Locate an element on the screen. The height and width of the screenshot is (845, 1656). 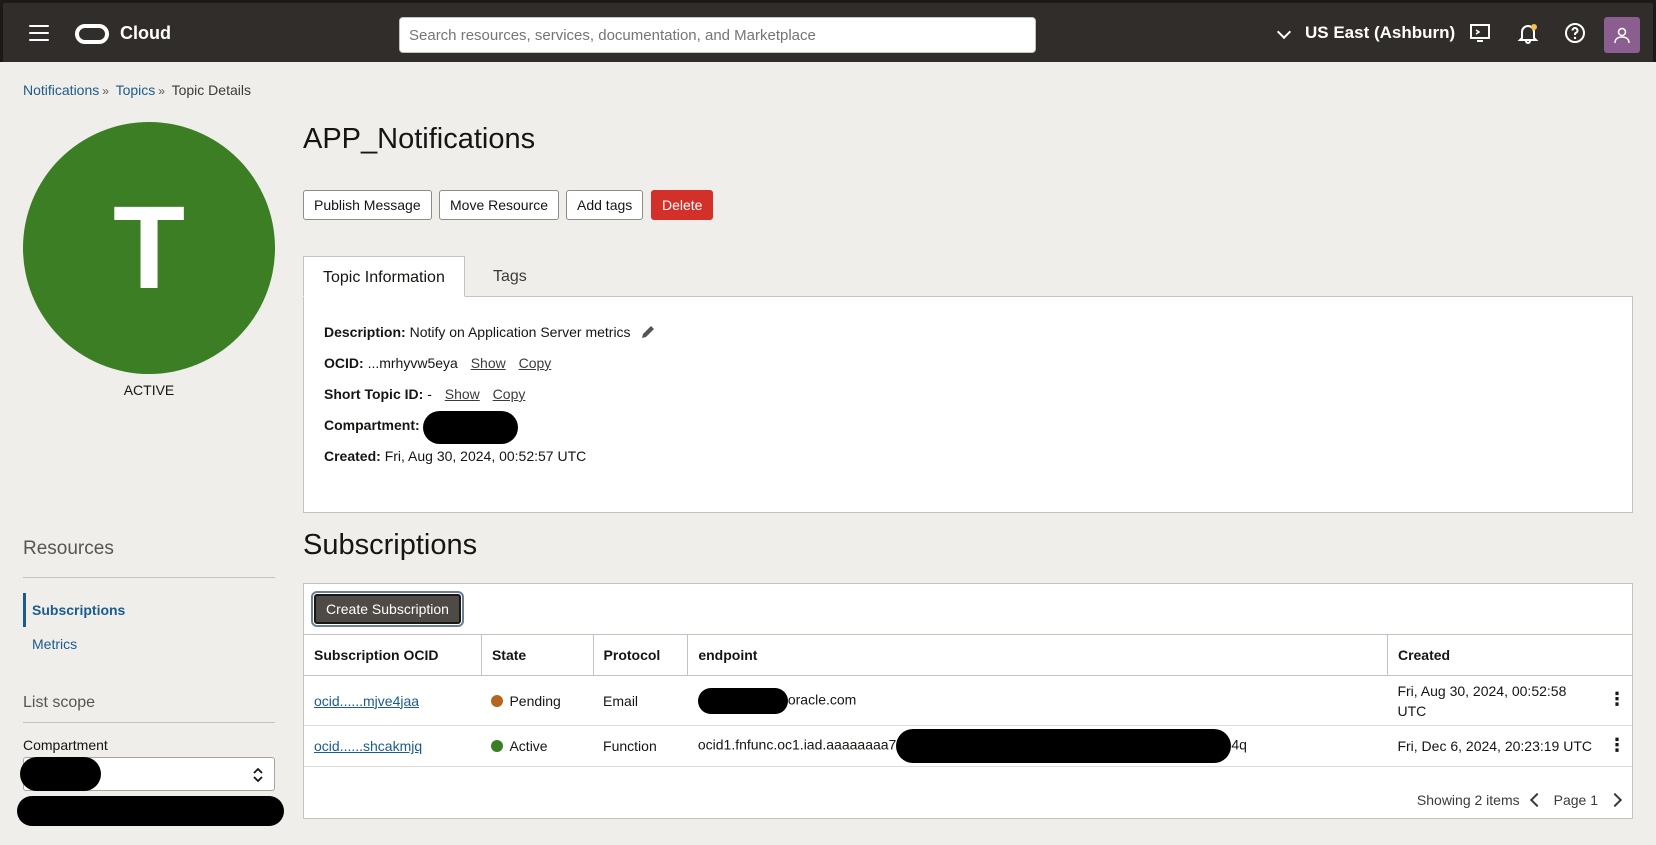
ocid-row: OCID: ...mrhyvw5eya Show Copy is located at coordinates (437, 363).